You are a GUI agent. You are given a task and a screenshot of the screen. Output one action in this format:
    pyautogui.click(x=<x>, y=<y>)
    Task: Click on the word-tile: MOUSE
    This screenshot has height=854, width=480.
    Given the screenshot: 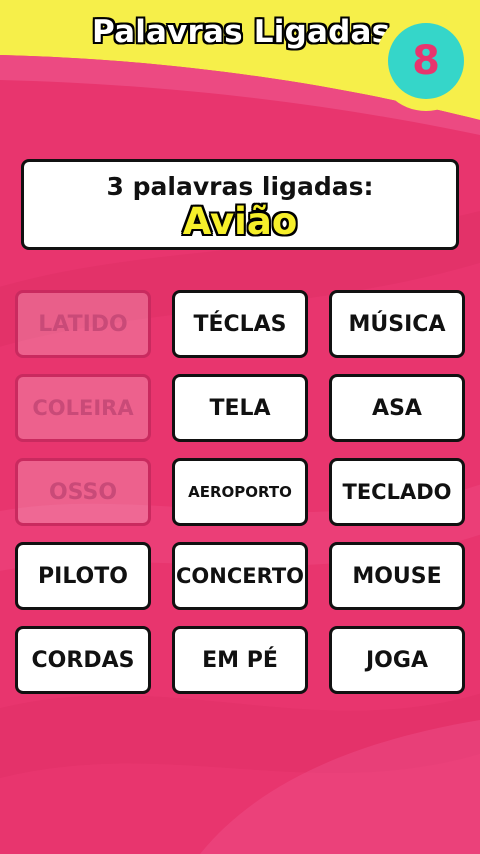 What is the action you would take?
    pyautogui.click(x=397, y=576)
    